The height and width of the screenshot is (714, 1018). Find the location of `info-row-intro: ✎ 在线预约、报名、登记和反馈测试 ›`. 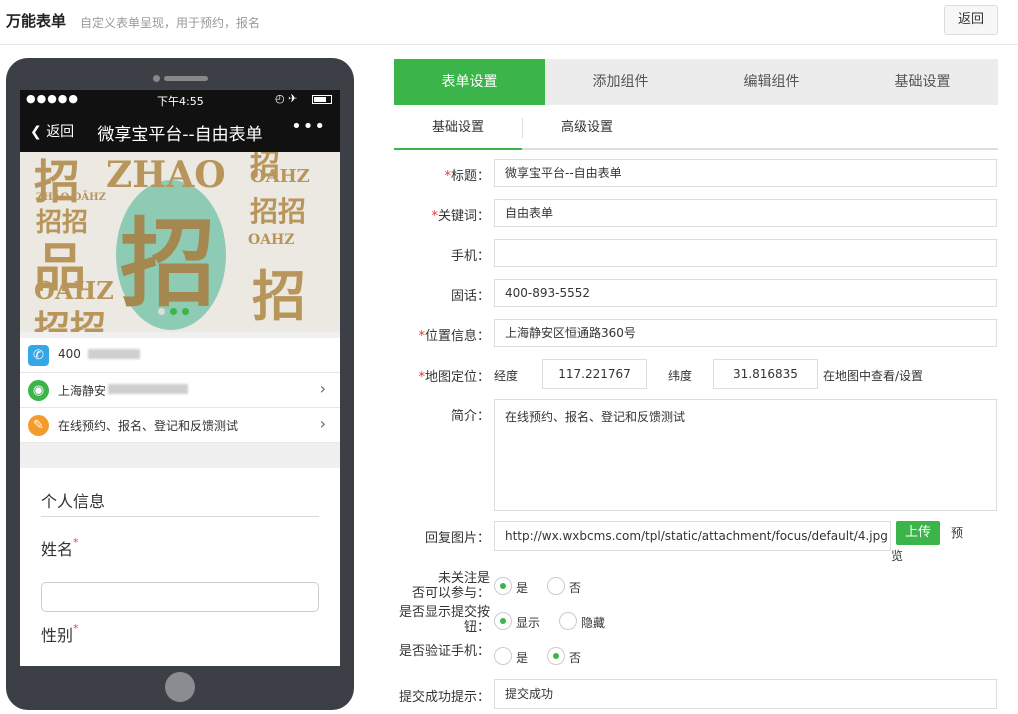

info-row-intro: ✎ 在线预约、报名、登记和反馈测试 › is located at coordinates (180, 425).